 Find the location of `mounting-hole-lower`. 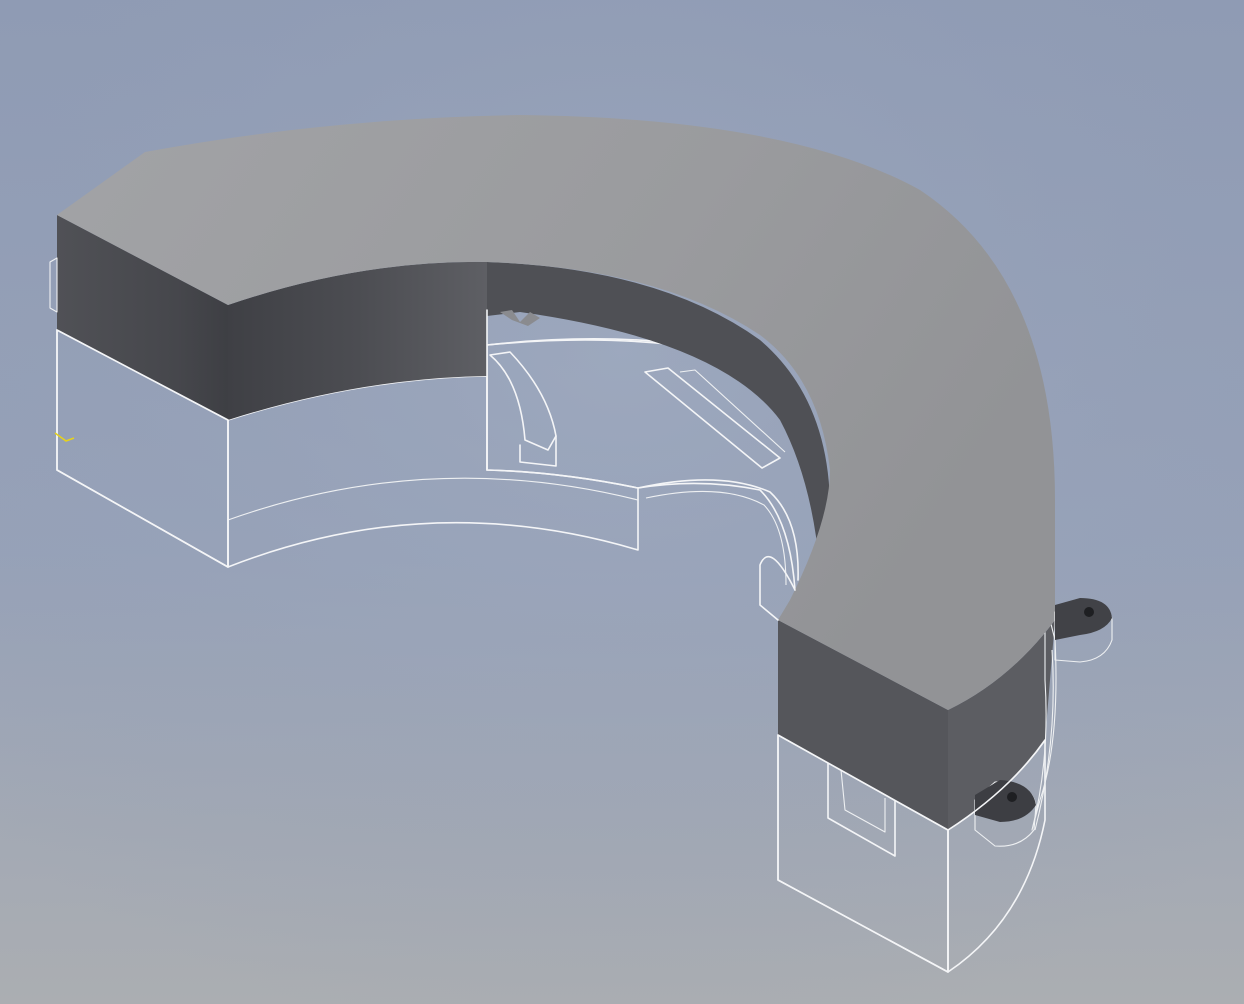

mounting-hole-lower is located at coordinates (1012, 797).